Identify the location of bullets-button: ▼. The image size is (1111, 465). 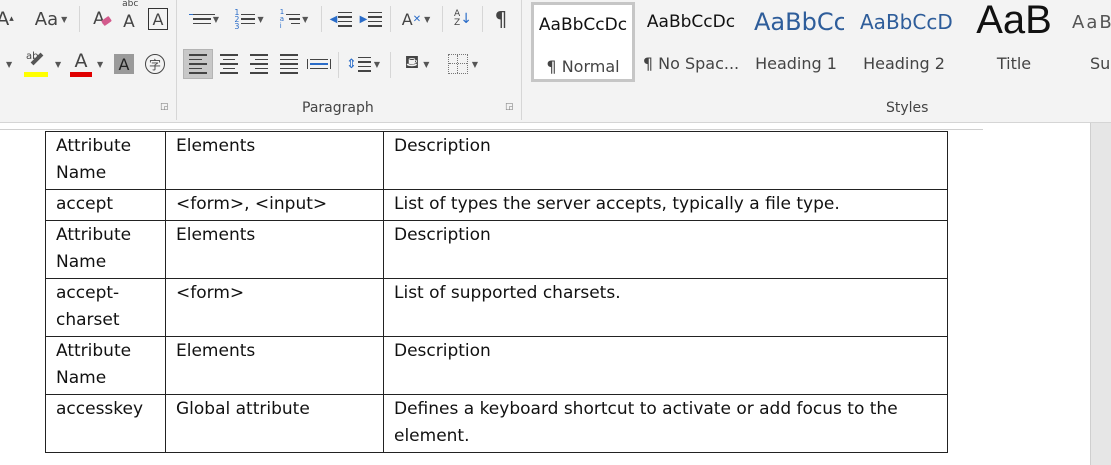
(204, 19).